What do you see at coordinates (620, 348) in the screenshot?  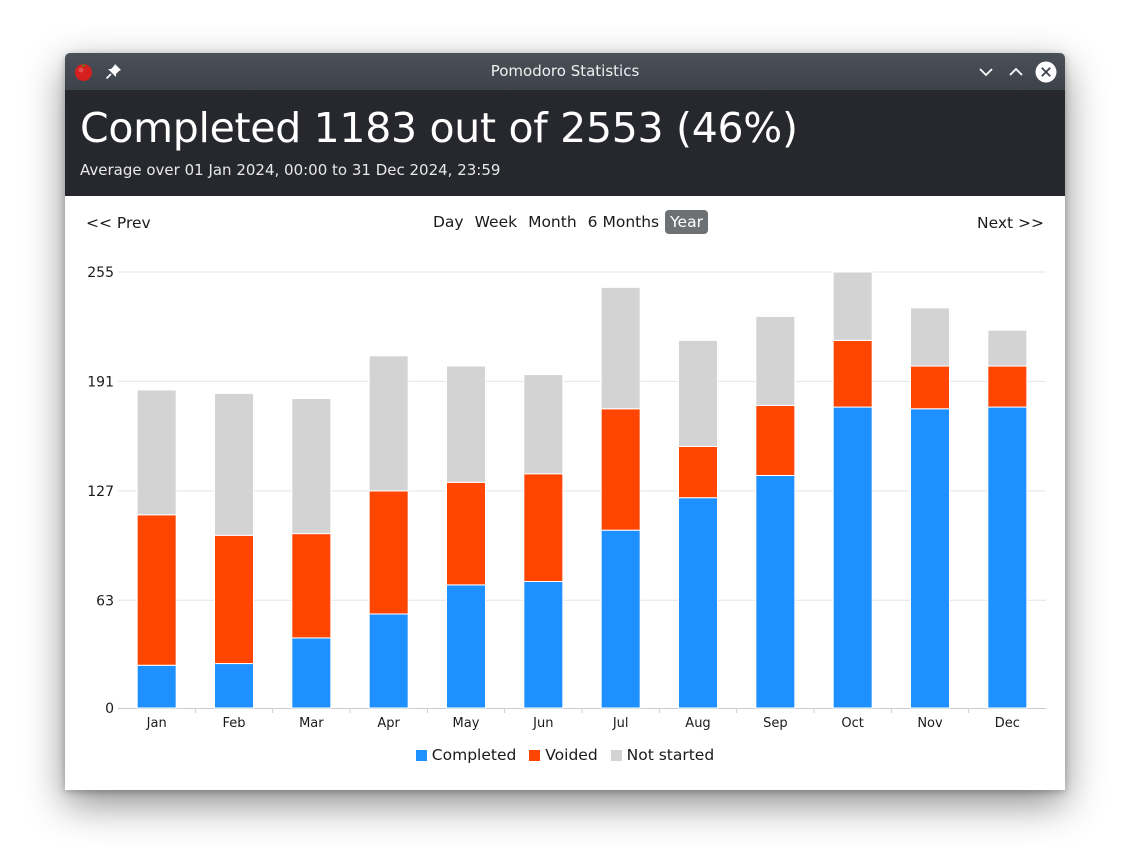 I see `bar-not-started-jul` at bounding box center [620, 348].